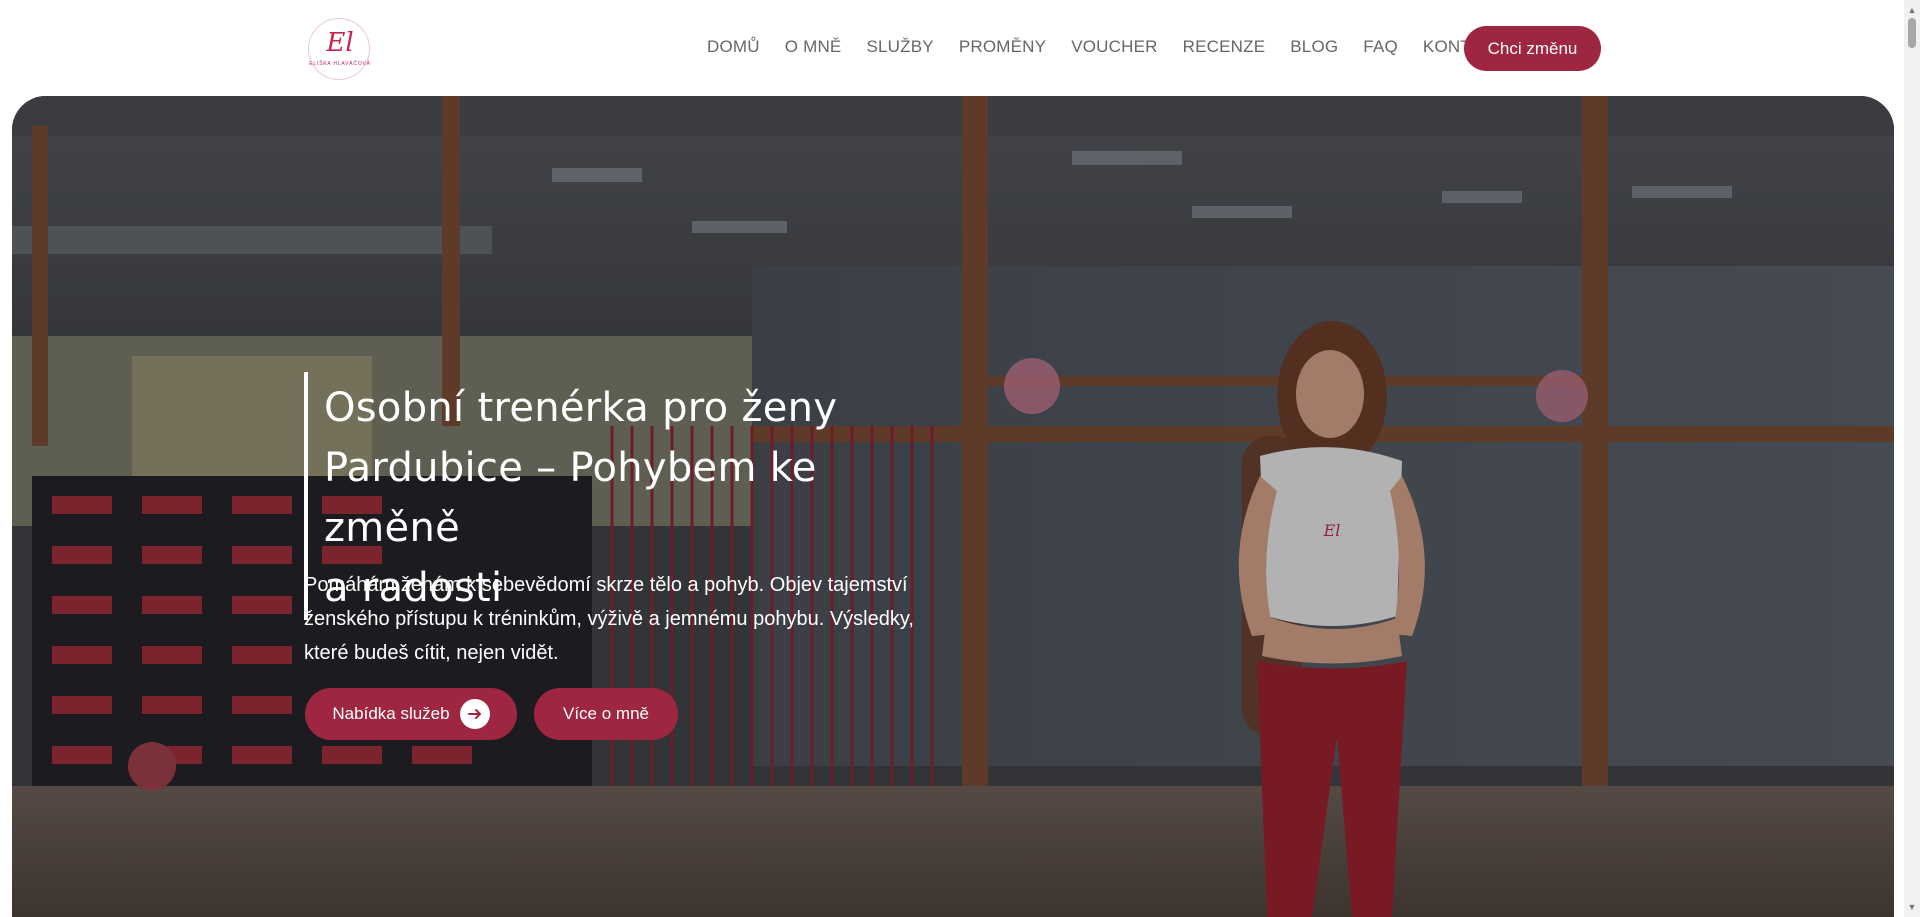 The height and width of the screenshot is (917, 1920). What do you see at coordinates (391, 713) in the screenshot?
I see `nabidka-sluzeb-label: Nabídka služeb` at bounding box center [391, 713].